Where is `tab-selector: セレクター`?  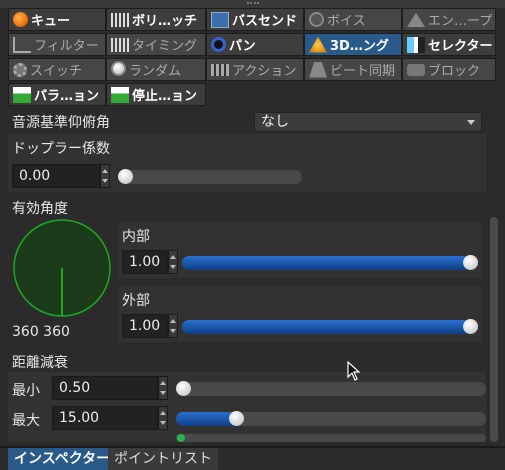 tab-selector: セレクター is located at coordinates (449, 44).